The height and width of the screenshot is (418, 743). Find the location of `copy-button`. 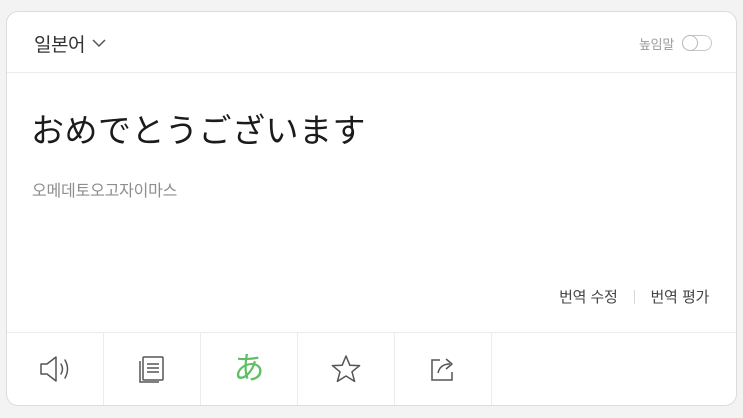

copy-button is located at coordinates (152, 369).